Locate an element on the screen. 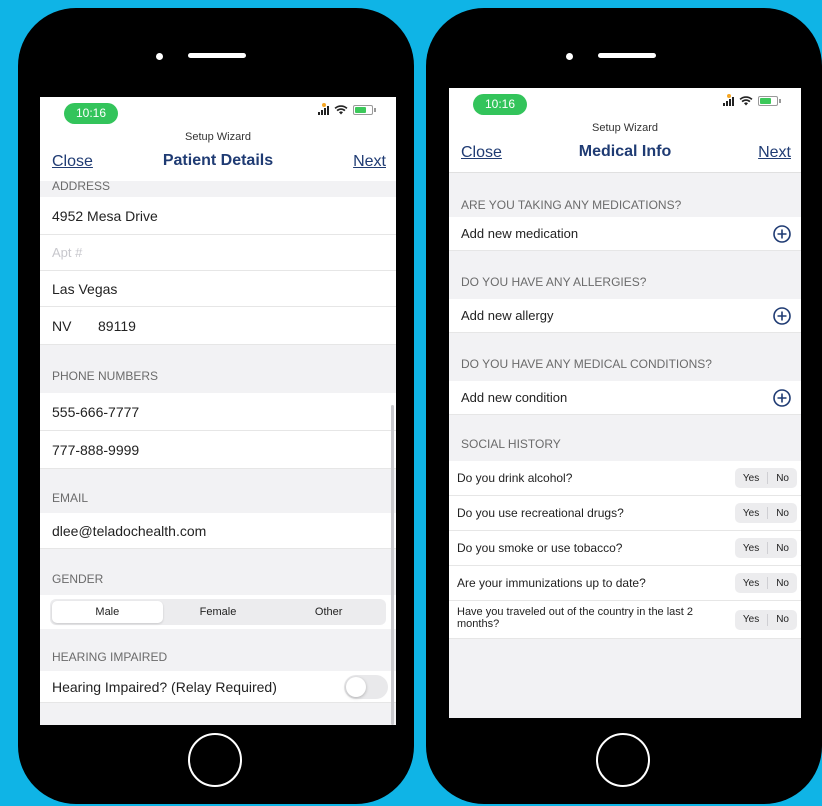 This screenshot has width=822, height=806. gender-segmented-control: Male Female Other is located at coordinates (218, 612).